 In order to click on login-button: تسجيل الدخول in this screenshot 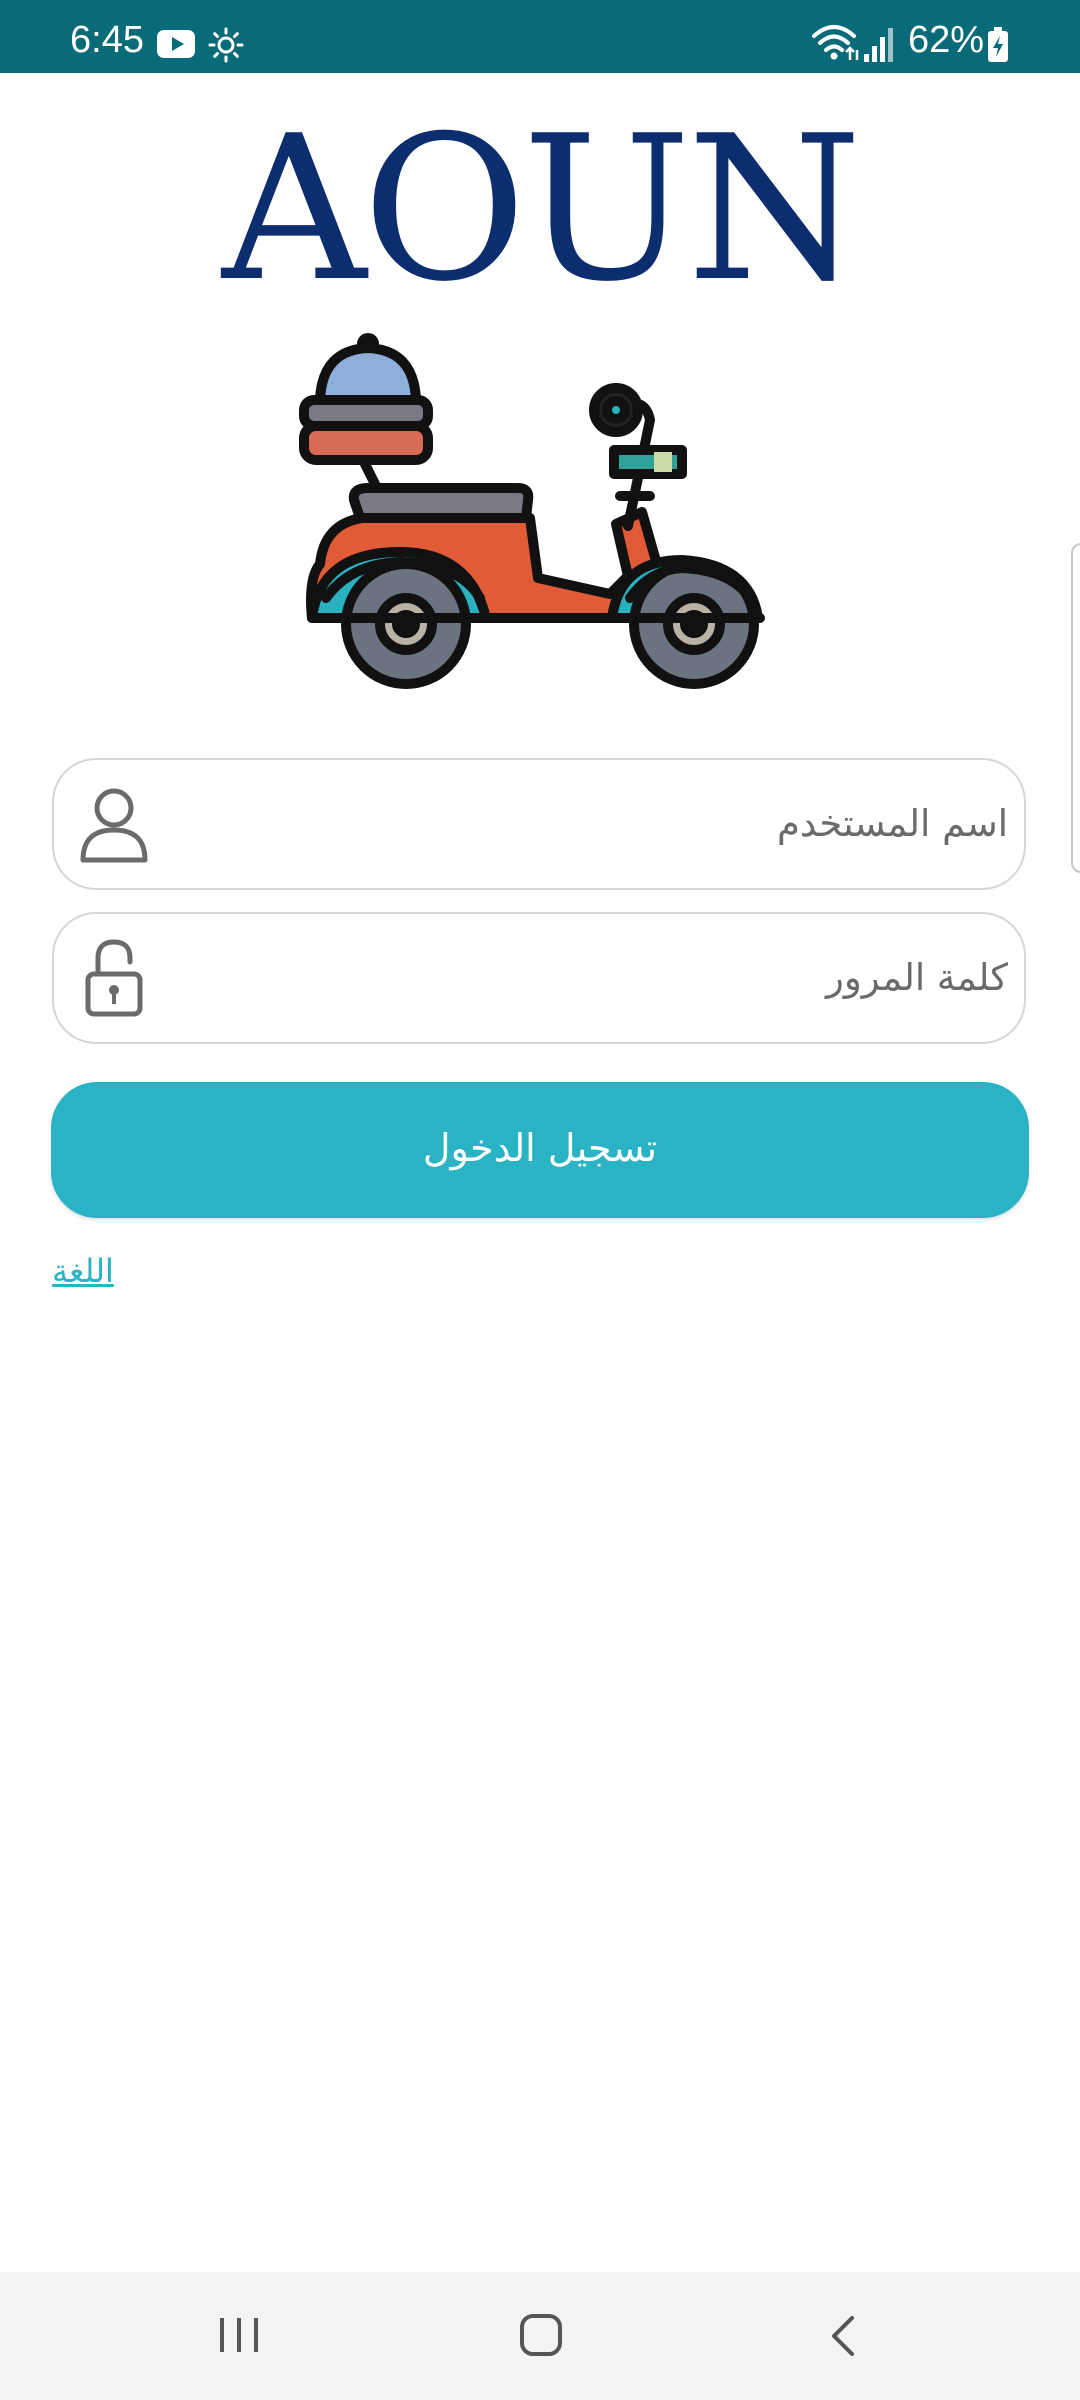, I will do `click(540, 1150)`.